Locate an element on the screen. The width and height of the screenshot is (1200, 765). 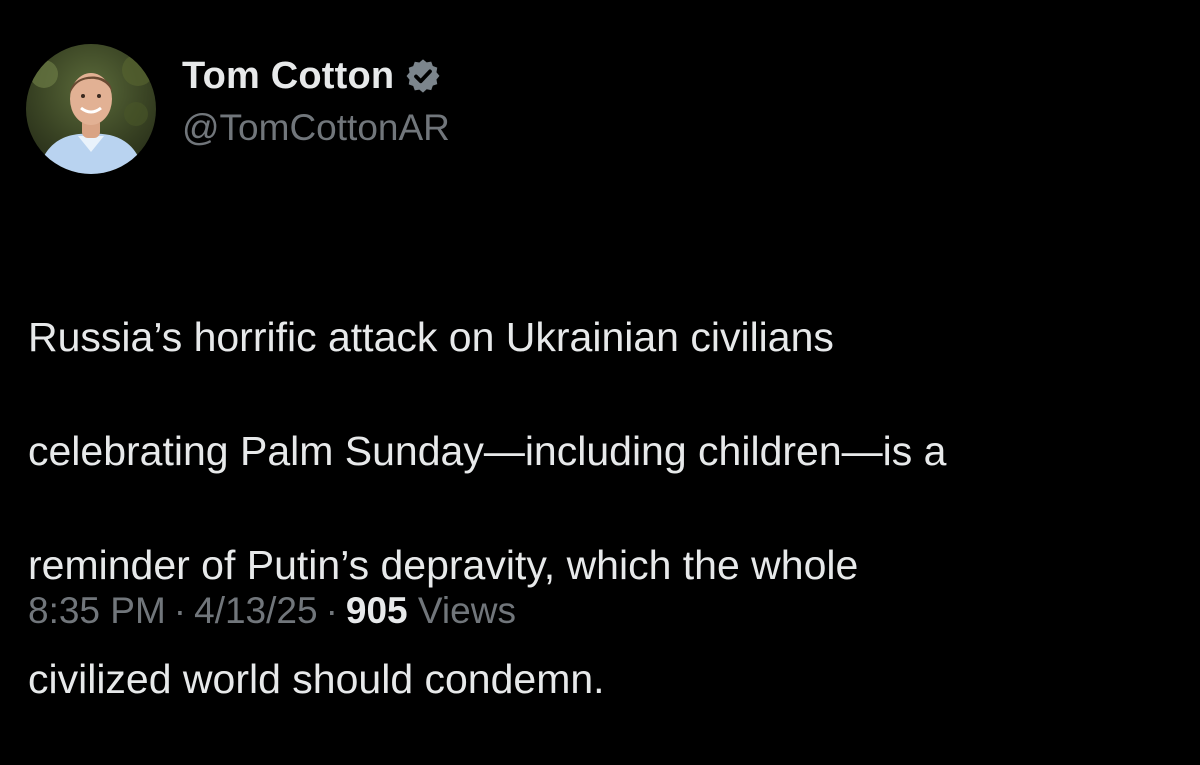
author-handle: @TomCottonAR is located at coordinates (316, 128).